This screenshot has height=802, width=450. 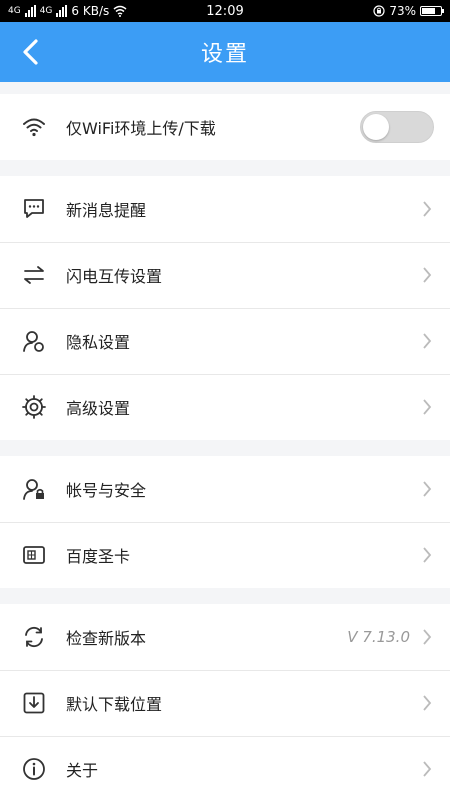 I want to click on toggle-knob, so click(x=376, y=127).